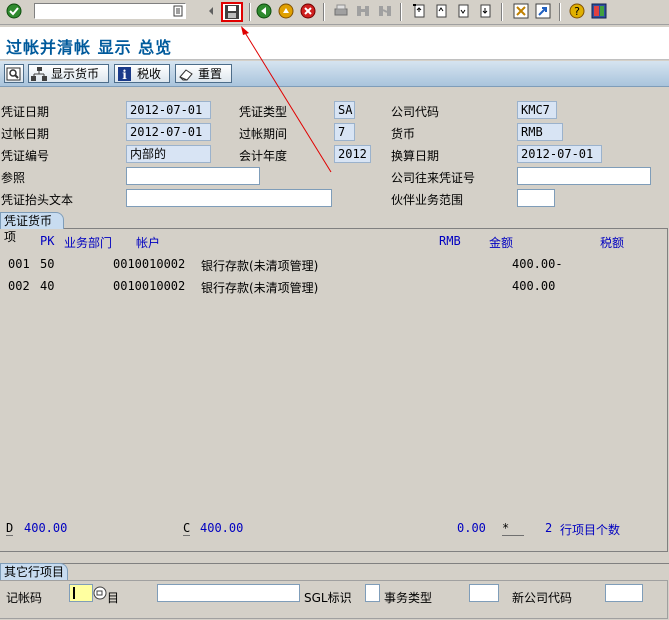 The height and width of the screenshot is (620, 669). I want to click on debit-label: D, so click(10, 528).